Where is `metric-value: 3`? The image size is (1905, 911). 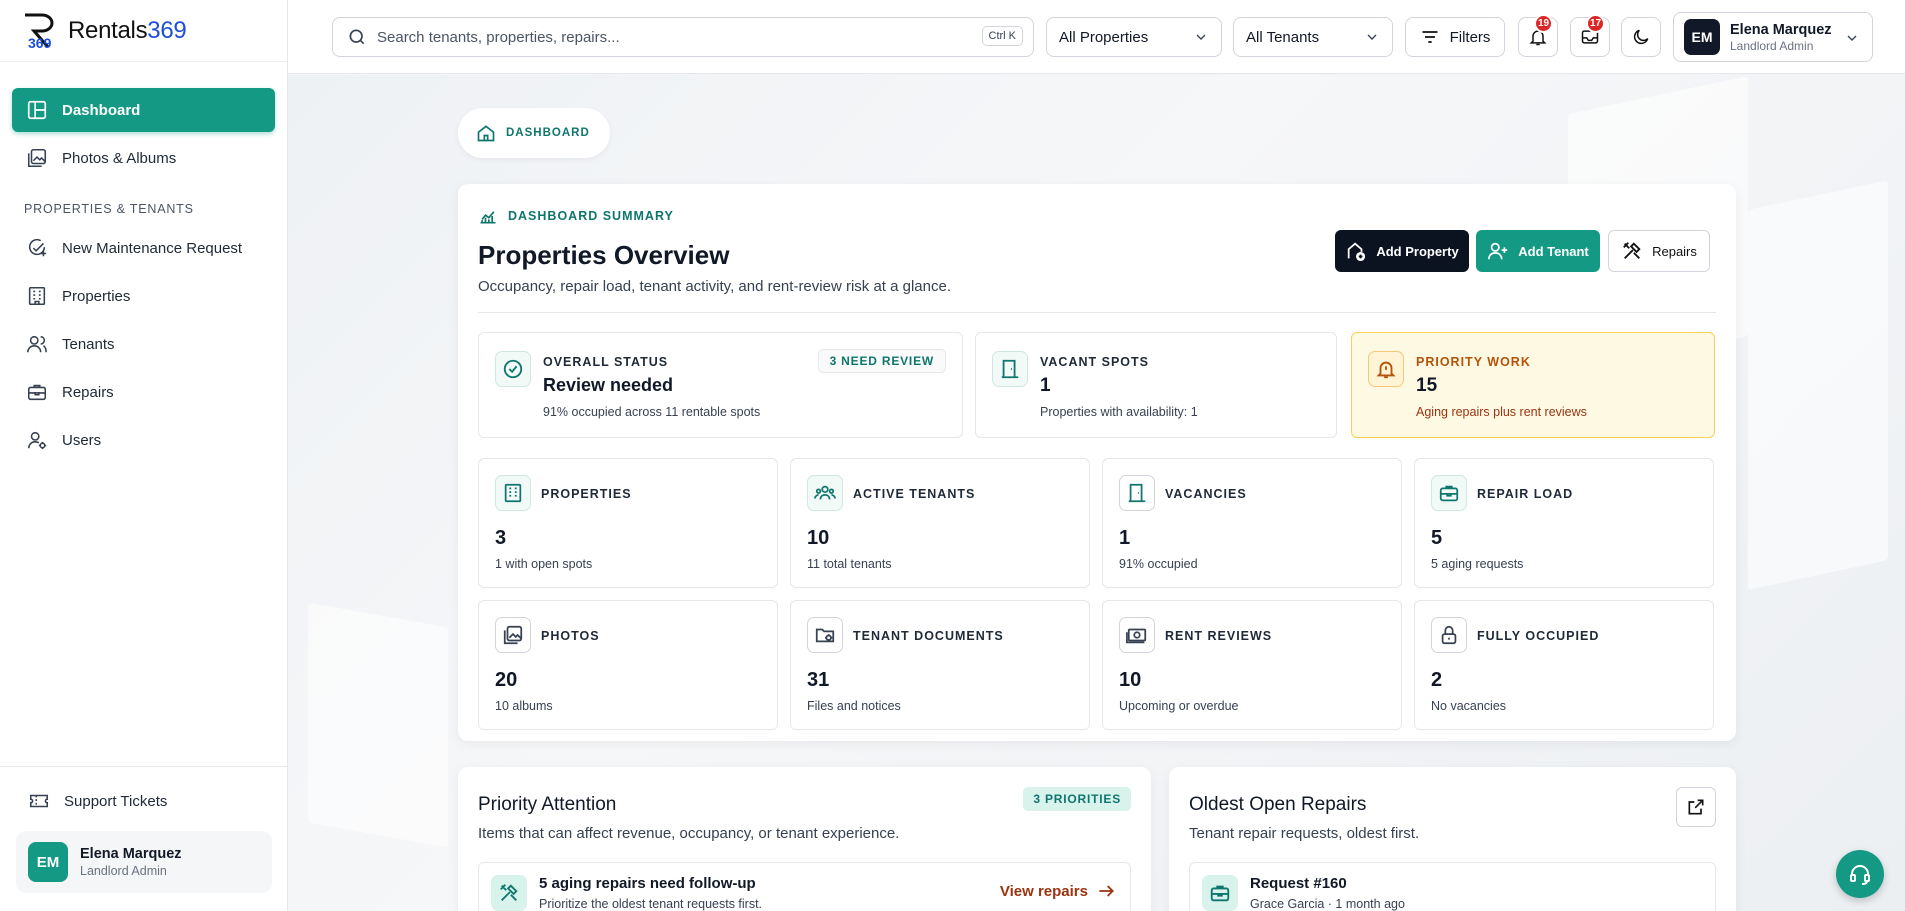
metric-value: 3 is located at coordinates (501, 538).